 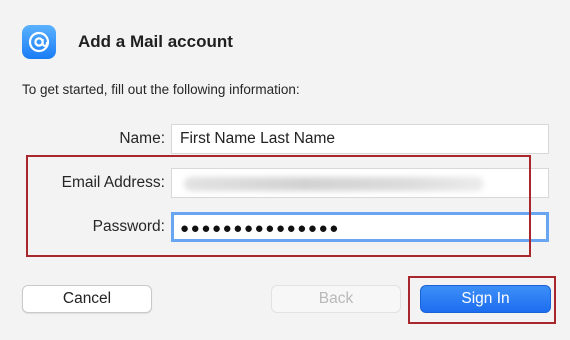 I want to click on email-row: Email Address:, so click(x=285, y=183).